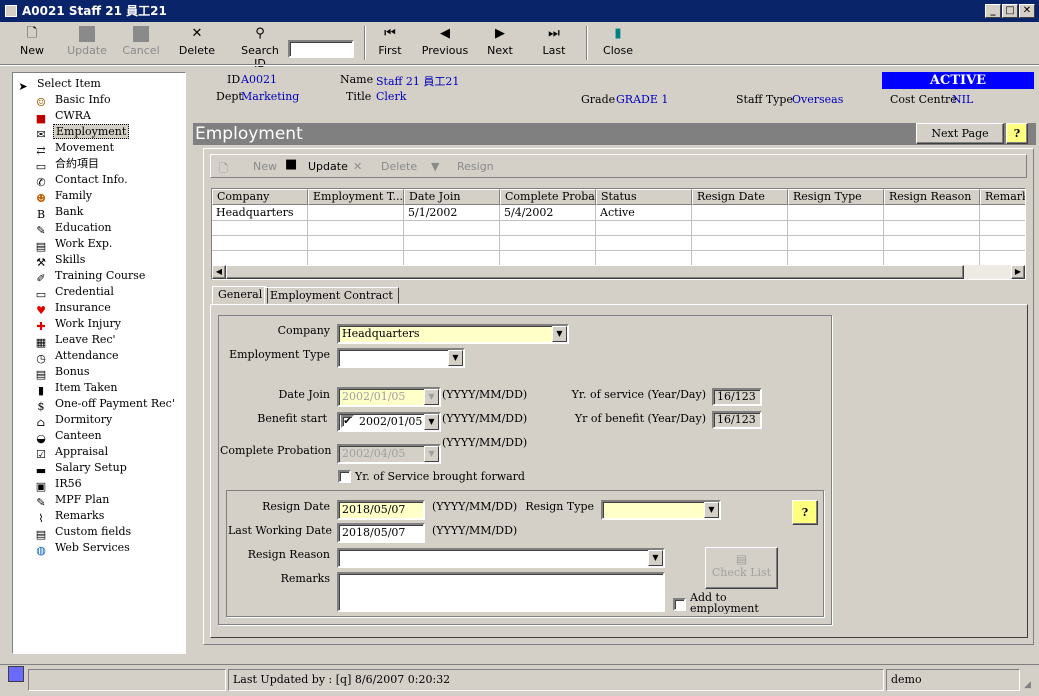 The image size is (1039, 696). What do you see at coordinates (328, 166) in the screenshot?
I see `update-record-button: Update` at bounding box center [328, 166].